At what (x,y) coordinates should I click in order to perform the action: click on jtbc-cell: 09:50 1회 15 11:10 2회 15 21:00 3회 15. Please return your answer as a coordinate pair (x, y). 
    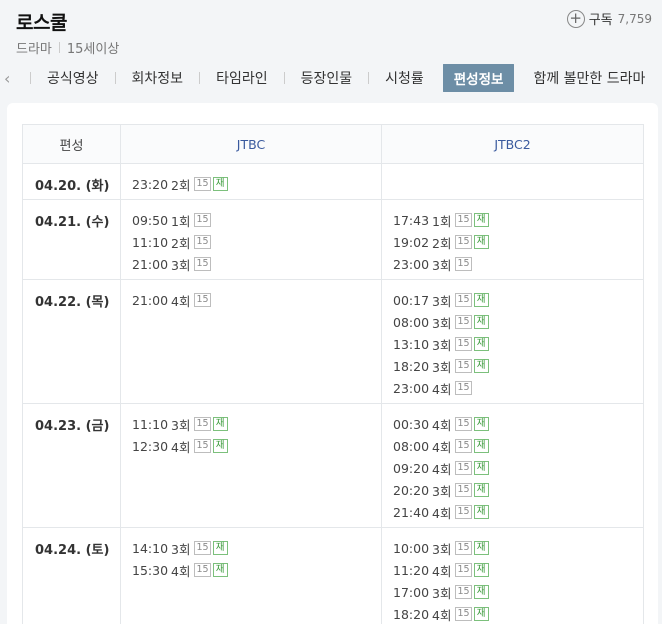
    Looking at the image, I should click on (251, 239).